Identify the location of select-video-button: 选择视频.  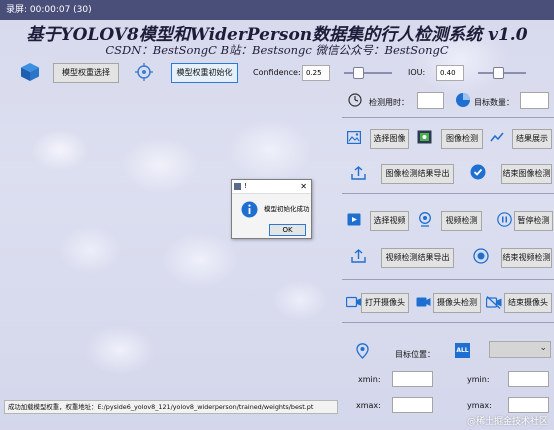
(389, 221).